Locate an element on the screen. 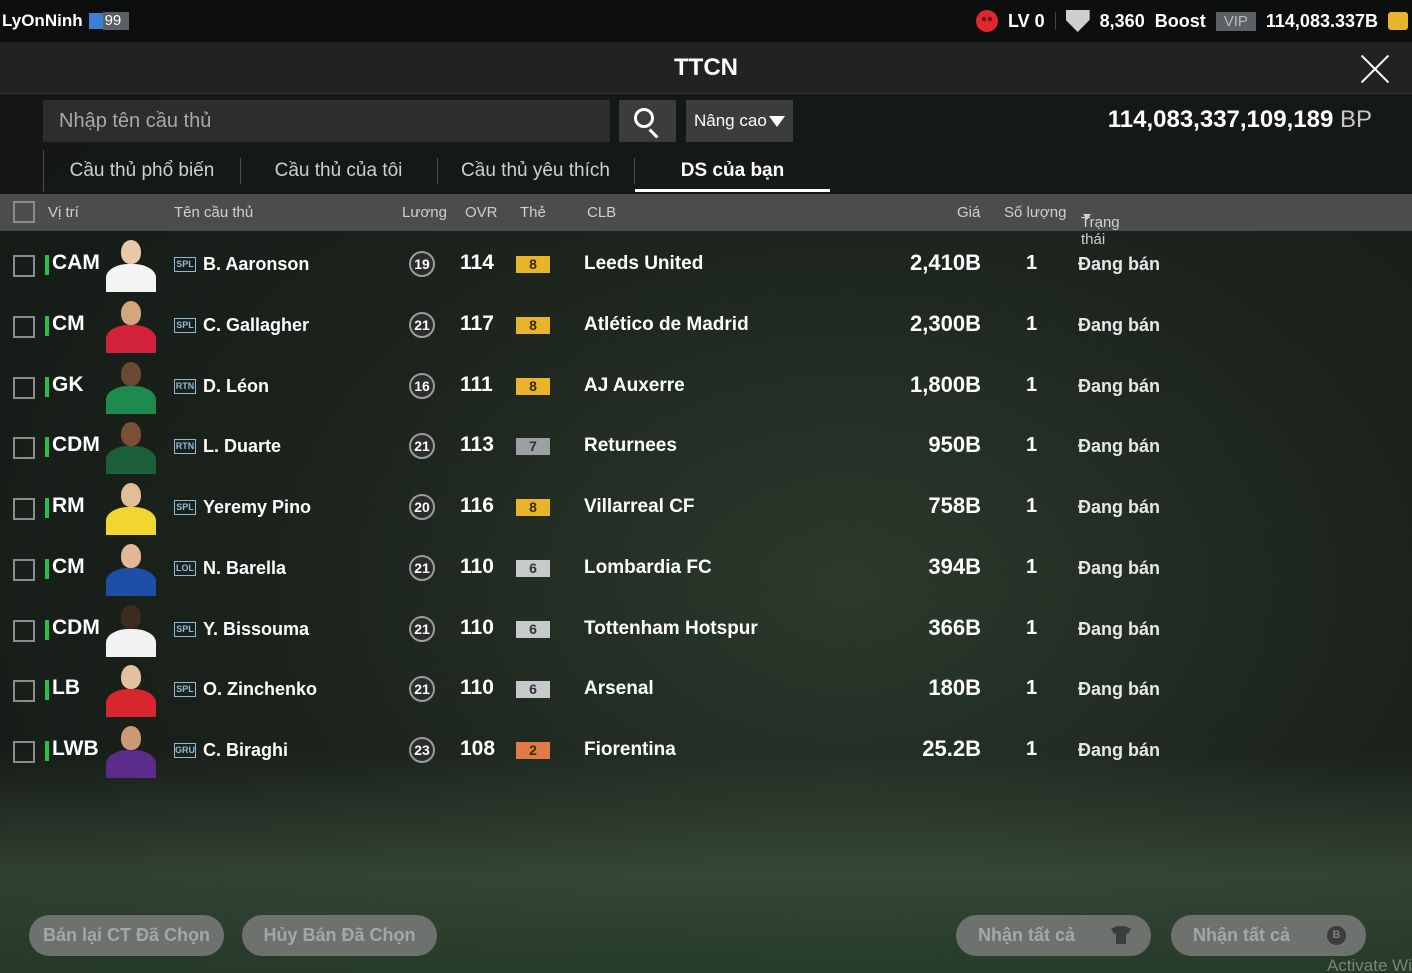 This screenshot has width=1412, height=973. player-name: B. Aaronson is located at coordinates (256, 264).